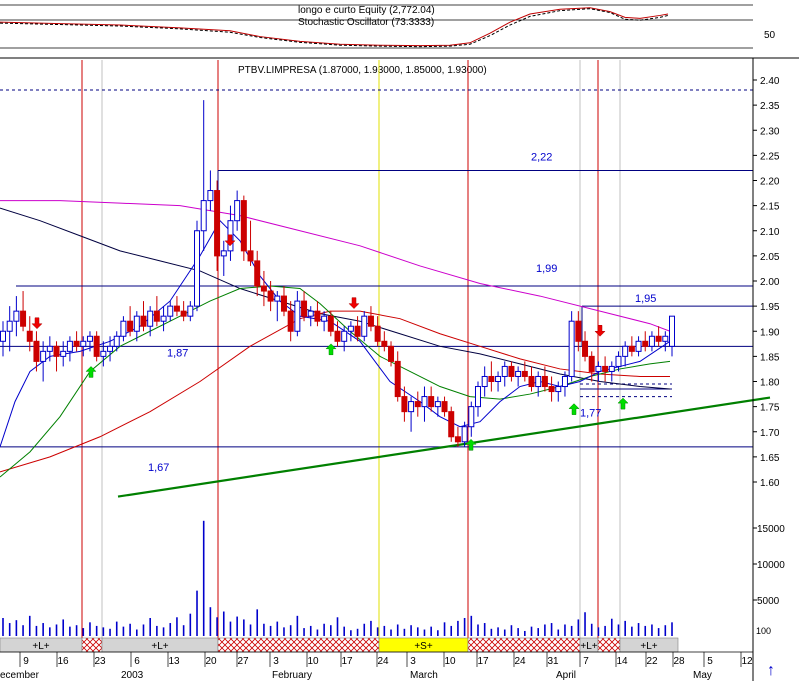  What do you see at coordinates (679, 661) in the screenshot?
I see `day-label-19: 28` at bounding box center [679, 661].